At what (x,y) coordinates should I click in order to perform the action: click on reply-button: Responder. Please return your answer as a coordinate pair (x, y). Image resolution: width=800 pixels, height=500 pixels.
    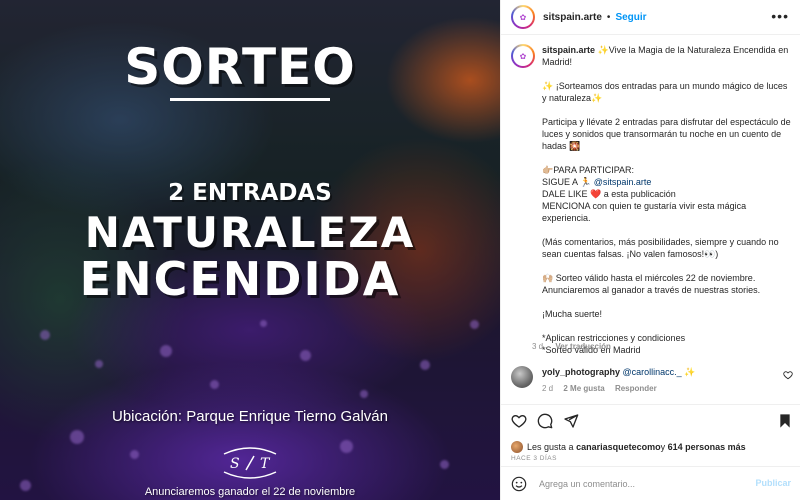
    Looking at the image, I should click on (636, 388).